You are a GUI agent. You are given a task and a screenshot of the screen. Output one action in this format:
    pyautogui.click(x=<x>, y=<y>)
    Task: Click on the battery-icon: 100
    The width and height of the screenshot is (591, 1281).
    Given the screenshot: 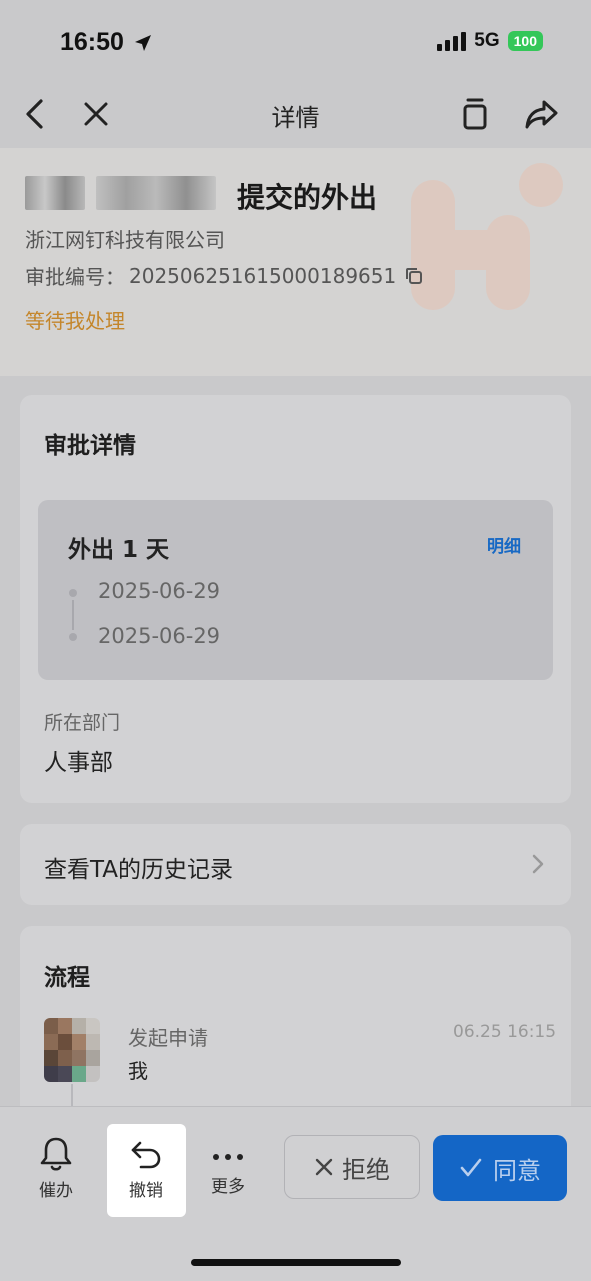 What is the action you would take?
    pyautogui.click(x=525, y=41)
    